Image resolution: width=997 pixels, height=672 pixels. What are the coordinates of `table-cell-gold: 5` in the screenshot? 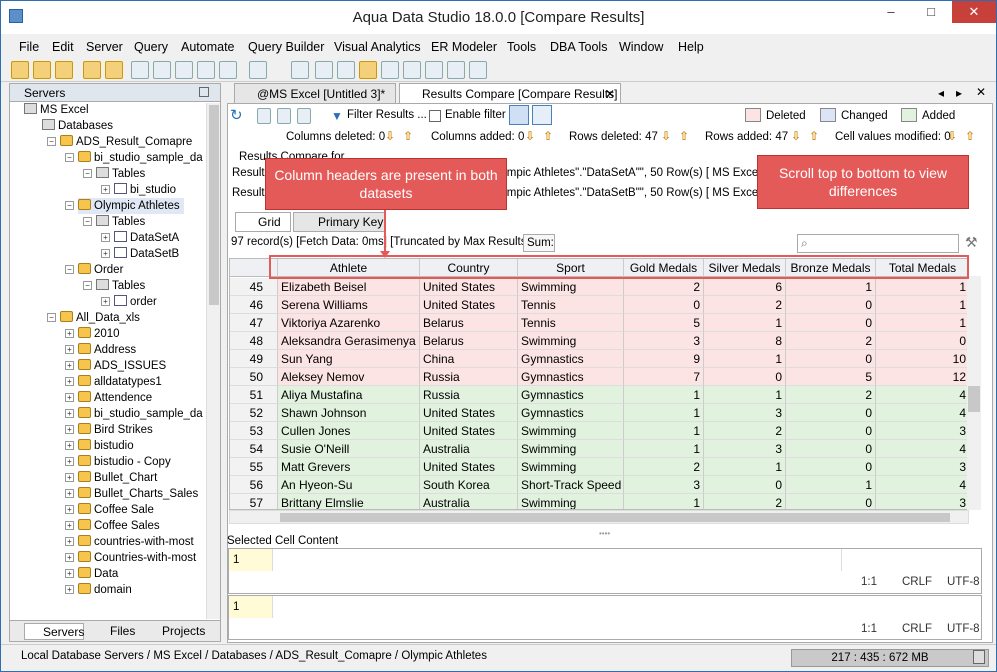 It's located at (664, 323).